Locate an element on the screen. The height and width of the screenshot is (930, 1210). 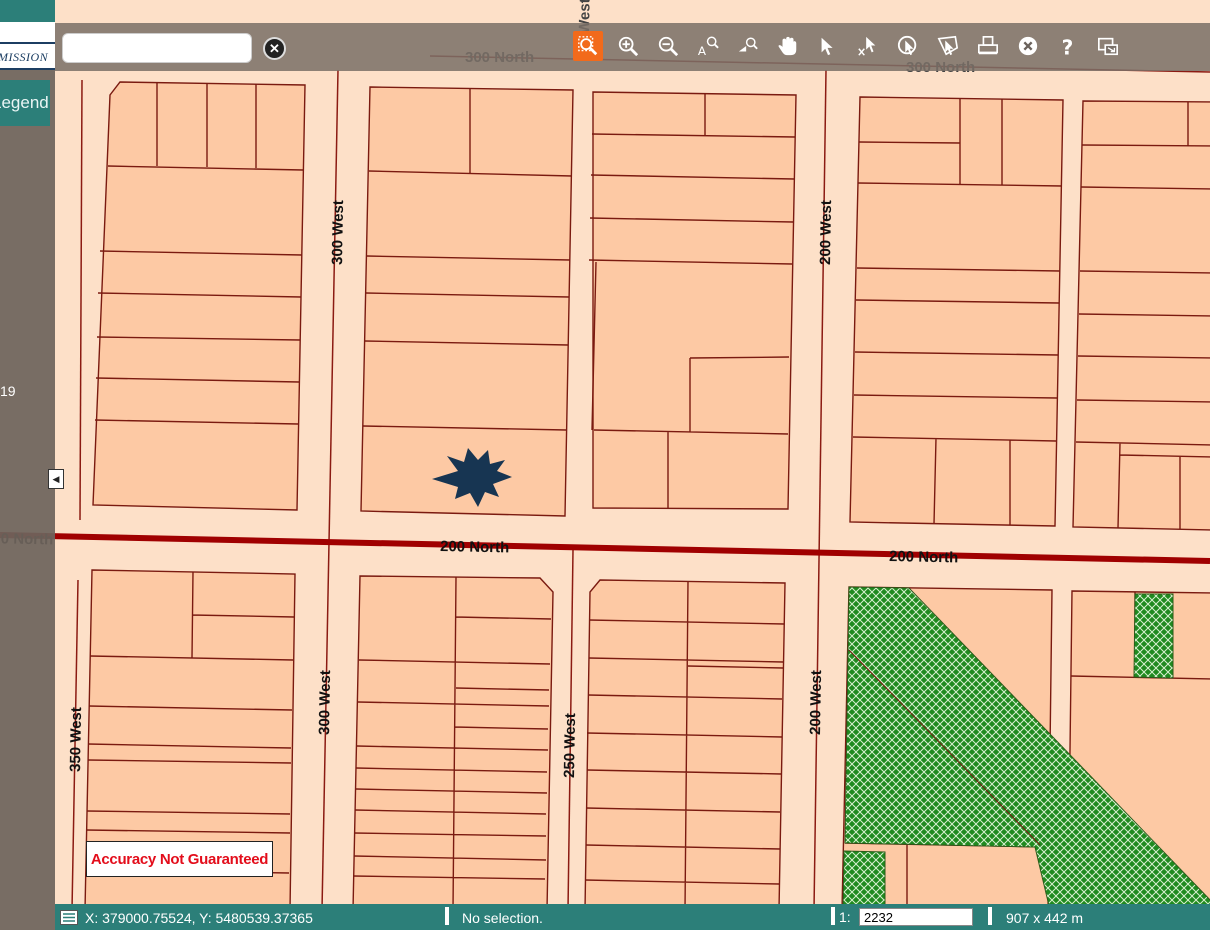
collapse-panel-button: ◀ is located at coordinates (56, 479).